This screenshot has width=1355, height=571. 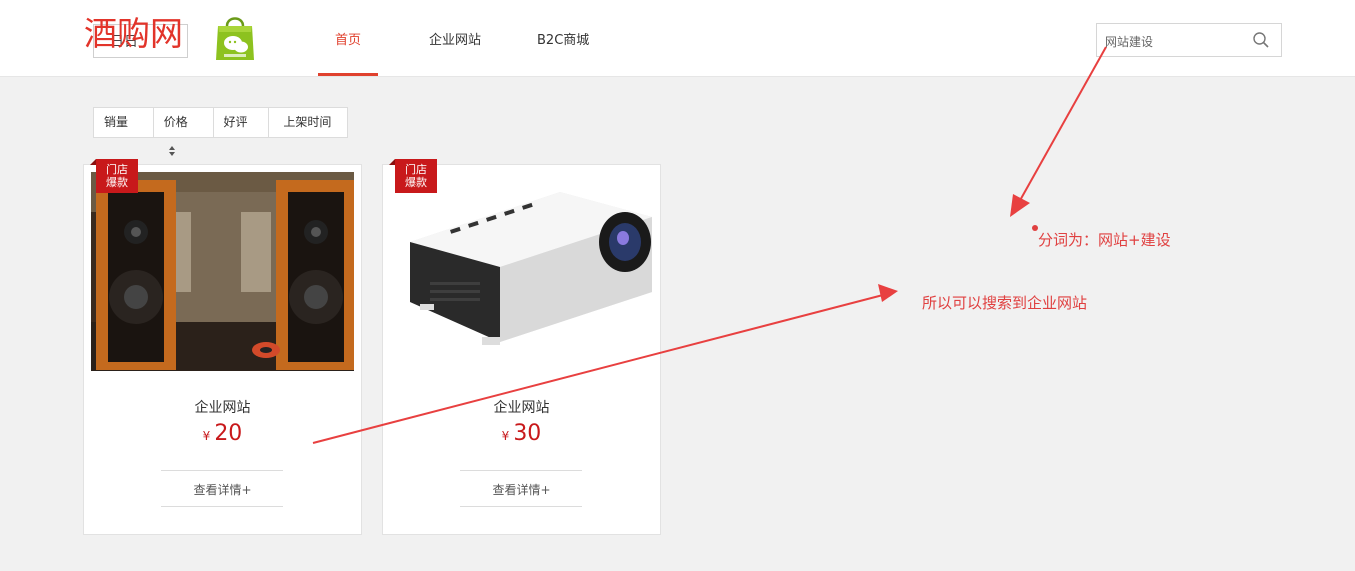 I want to click on arrow-to-explanation, so click(x=598, y=369).